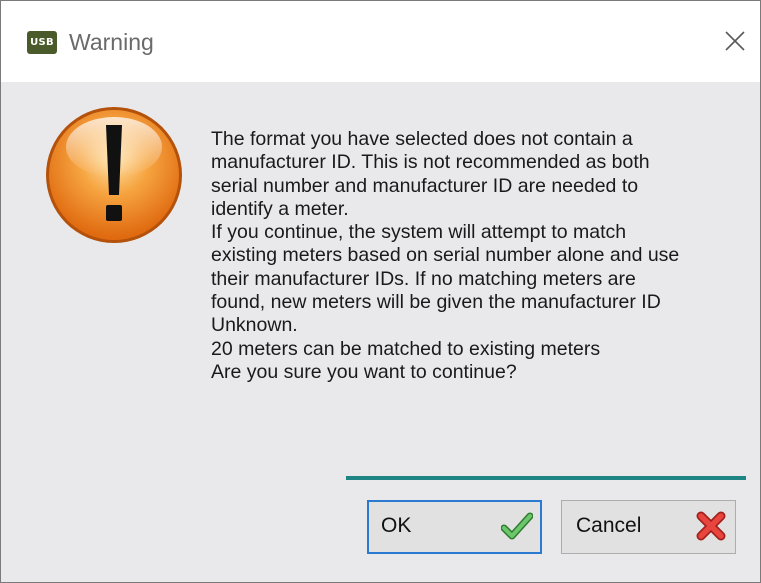  I want to click on warning-exclamation-icon, so click(114, 177).